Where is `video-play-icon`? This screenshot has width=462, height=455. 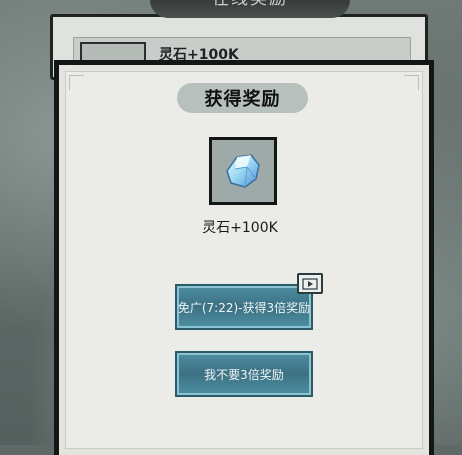
video-play-icon is located at coordinates (310, 283).